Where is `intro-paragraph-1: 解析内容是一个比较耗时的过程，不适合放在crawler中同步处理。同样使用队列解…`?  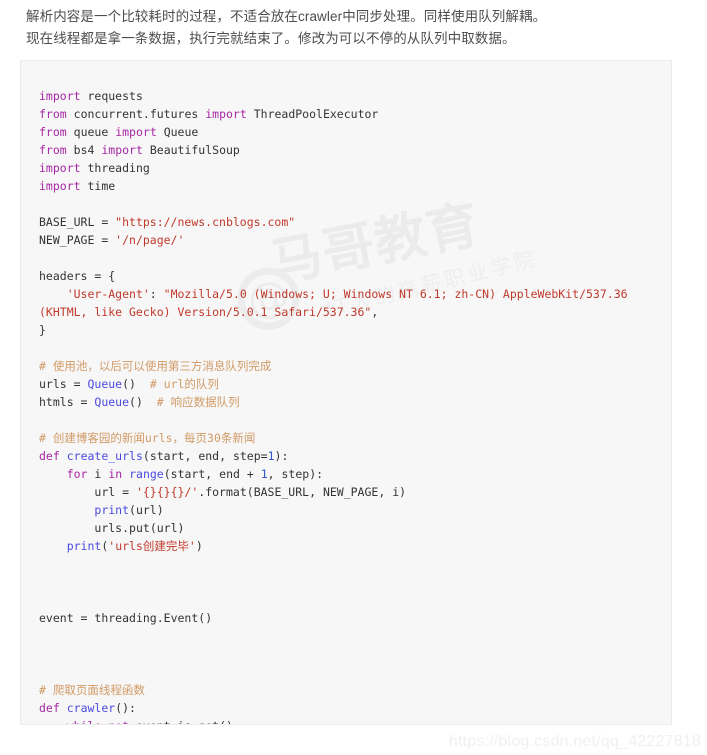
intro-paragraph-1: 解析内容是一个比较耗时的过程，不适合放在crawler中同步处理。同样使用队列解… is located at coordinates (286, 16).